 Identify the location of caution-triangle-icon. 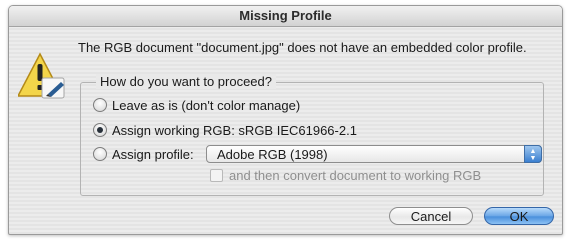
(41, 75).